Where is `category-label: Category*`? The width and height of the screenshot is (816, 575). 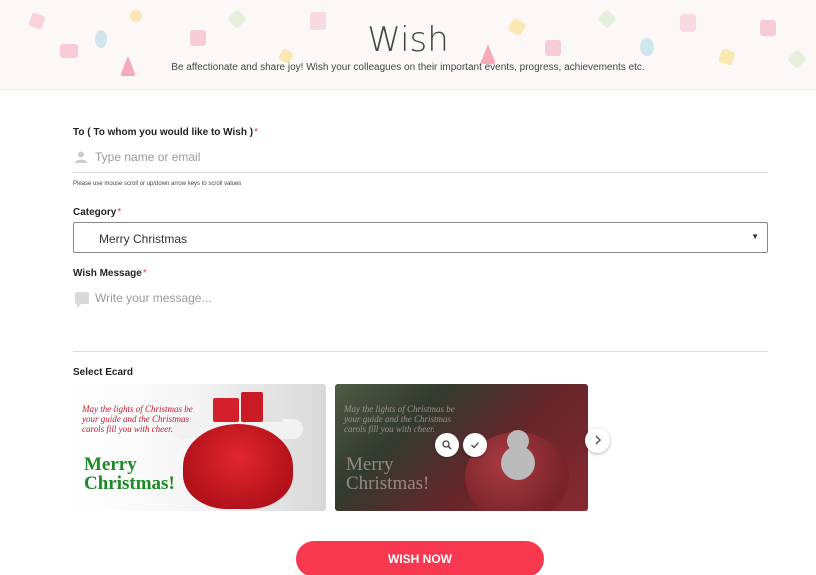 category-label: Category* is located at coordinates (97, 212).